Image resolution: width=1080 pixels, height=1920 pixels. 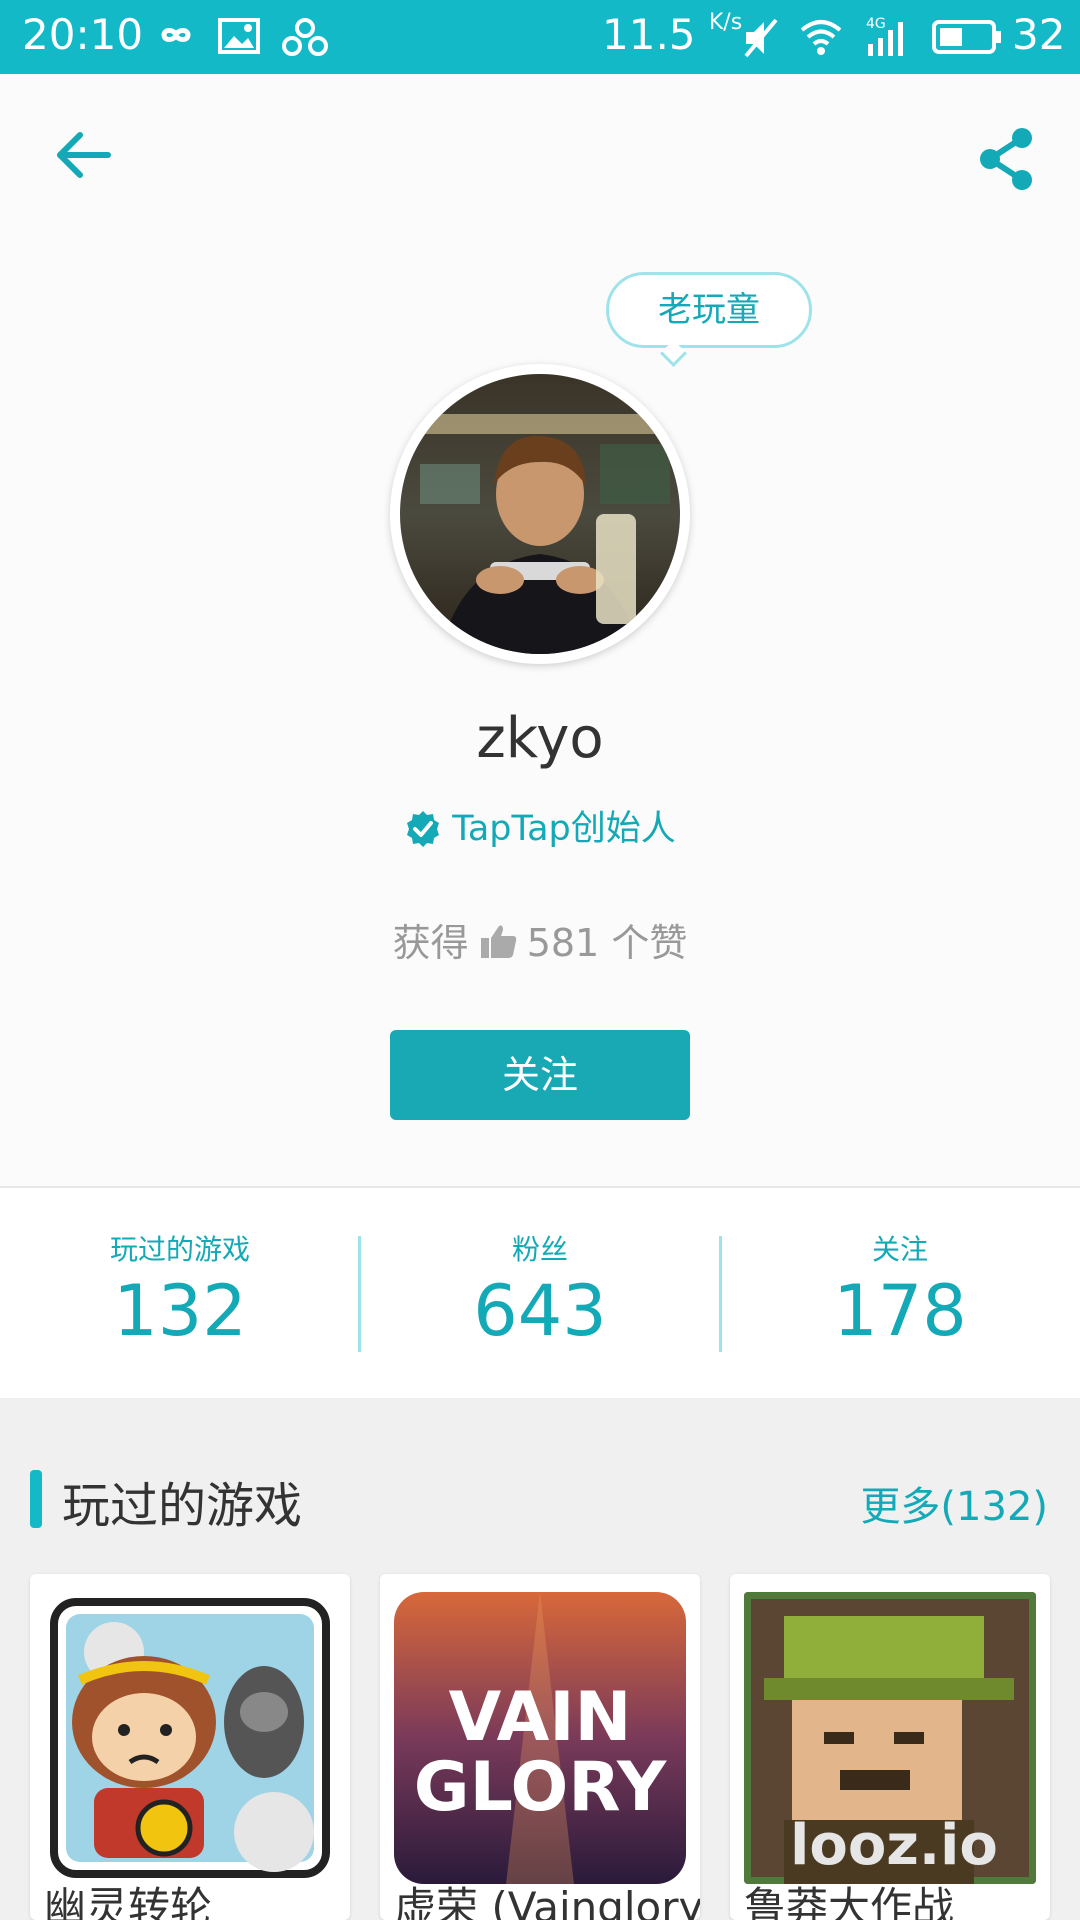 I want to click on svg-text: looz.io, so click(x=894, y=1845).